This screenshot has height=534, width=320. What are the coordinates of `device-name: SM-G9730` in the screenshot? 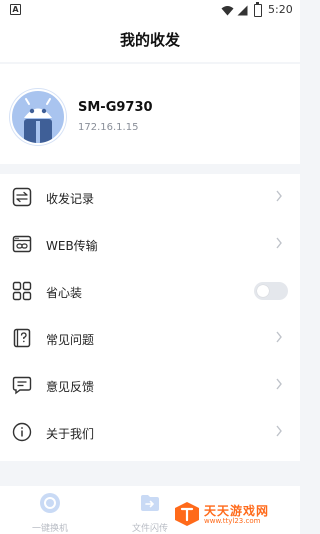 It's located at (115, 107).